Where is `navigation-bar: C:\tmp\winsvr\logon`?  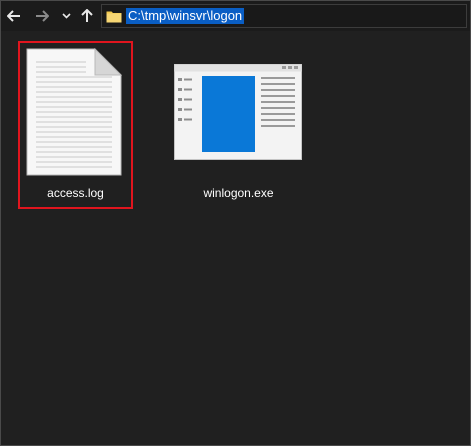
navigation-bar: C:\tmp\winsvr\logon is located at coordinates (235, 16).